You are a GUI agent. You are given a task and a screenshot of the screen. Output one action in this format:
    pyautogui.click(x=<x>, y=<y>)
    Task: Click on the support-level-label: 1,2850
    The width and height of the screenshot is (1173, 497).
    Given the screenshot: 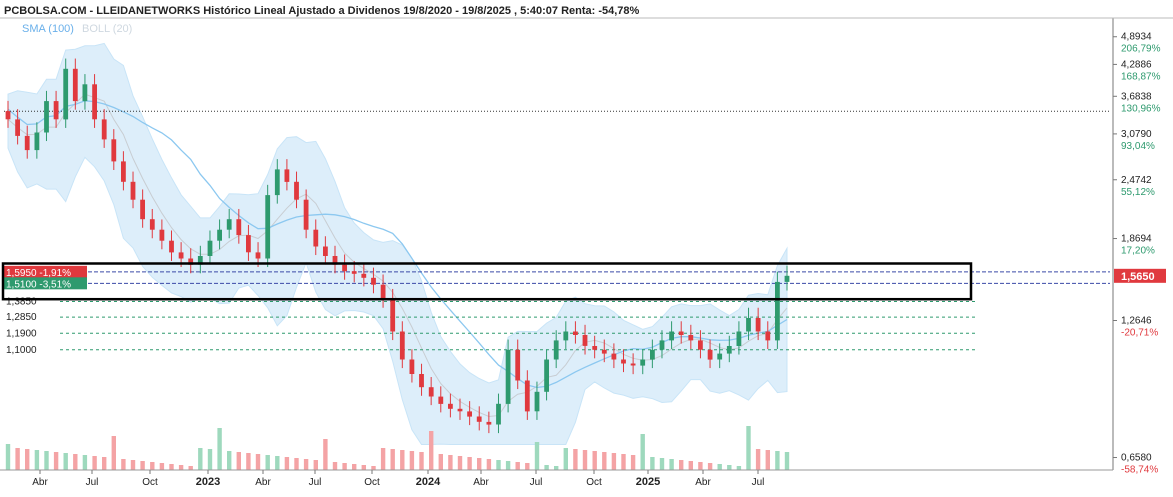 What is the action you would take?
    pyautogui.click(x=21, y=317)
    